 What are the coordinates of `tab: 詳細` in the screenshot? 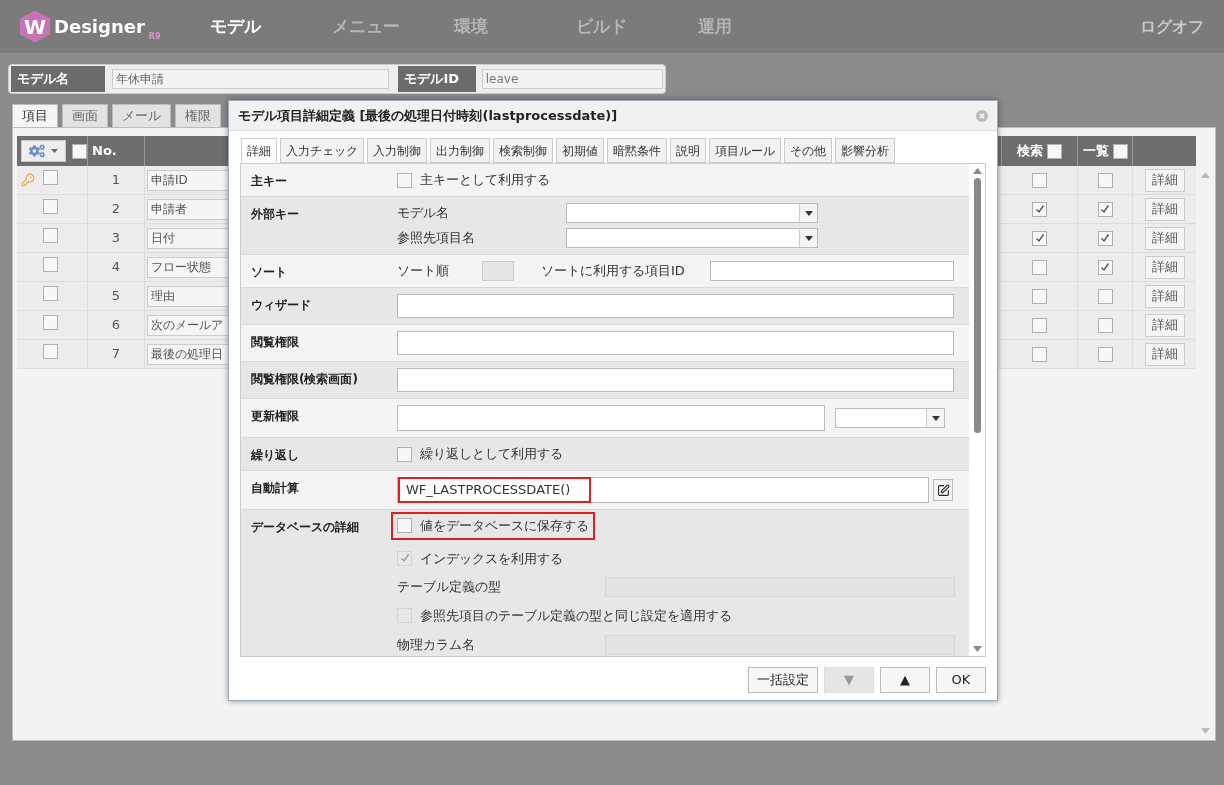 It's located at (259, 150).